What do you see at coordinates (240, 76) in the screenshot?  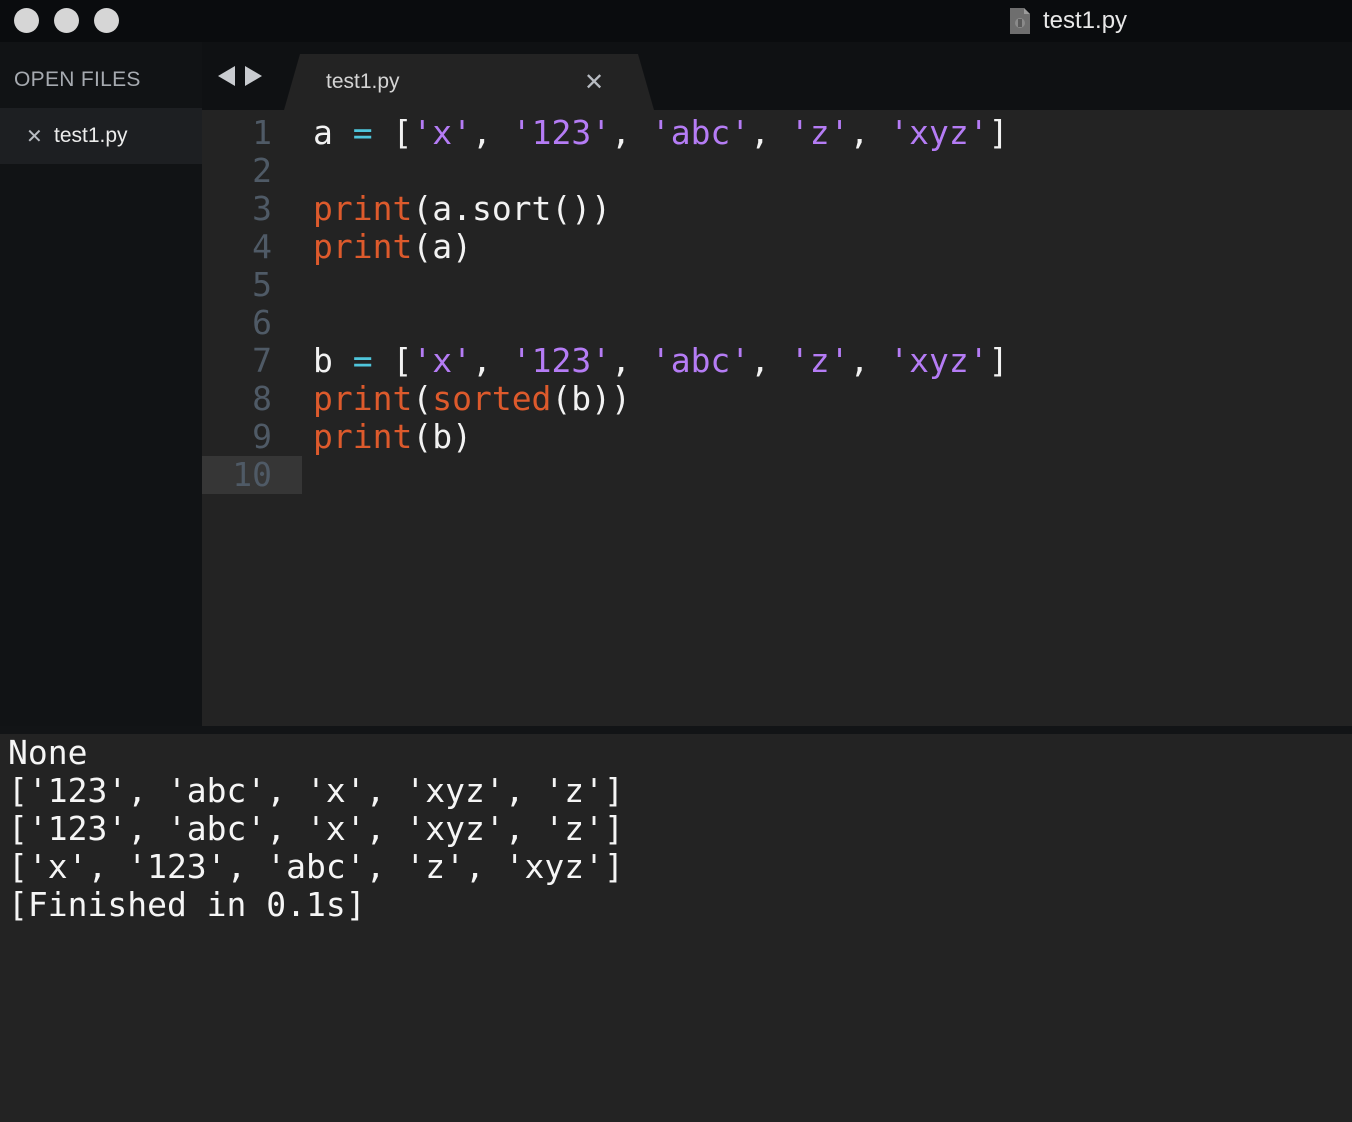 I see `tab-navigation` at bounding box center [240, 76].